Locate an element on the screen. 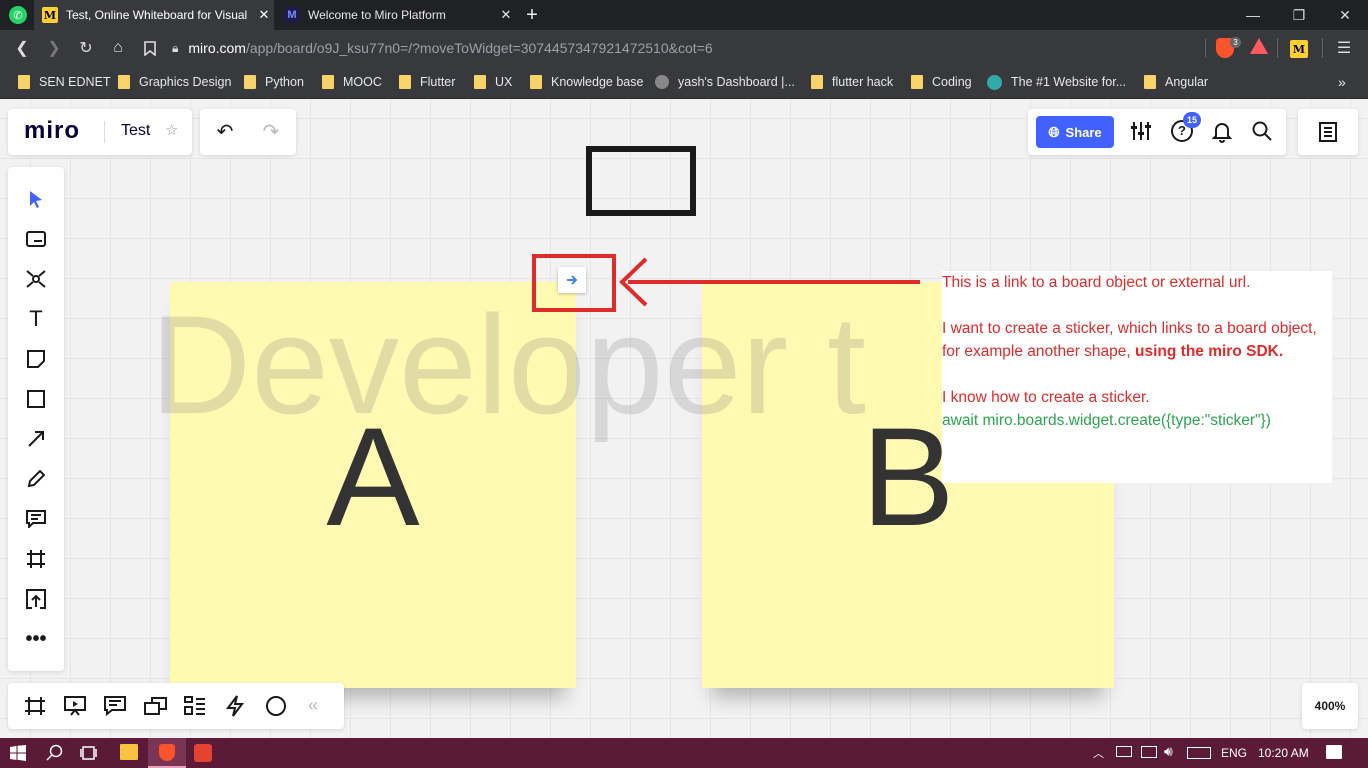  upload-icon is located at coordinates (36, 599).